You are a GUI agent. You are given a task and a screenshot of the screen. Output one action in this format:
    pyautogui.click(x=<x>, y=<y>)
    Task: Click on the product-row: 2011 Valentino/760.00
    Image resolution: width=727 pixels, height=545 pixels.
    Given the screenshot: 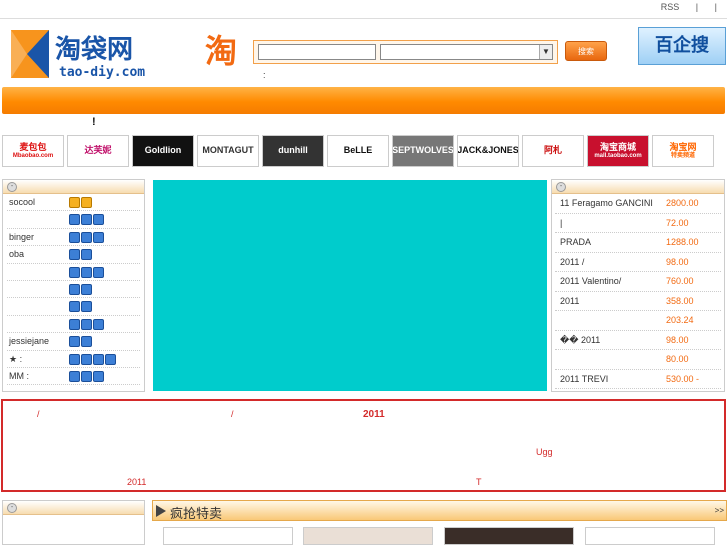 What is the action you would take?
    pyautogui.click(x=638, y=282)
    